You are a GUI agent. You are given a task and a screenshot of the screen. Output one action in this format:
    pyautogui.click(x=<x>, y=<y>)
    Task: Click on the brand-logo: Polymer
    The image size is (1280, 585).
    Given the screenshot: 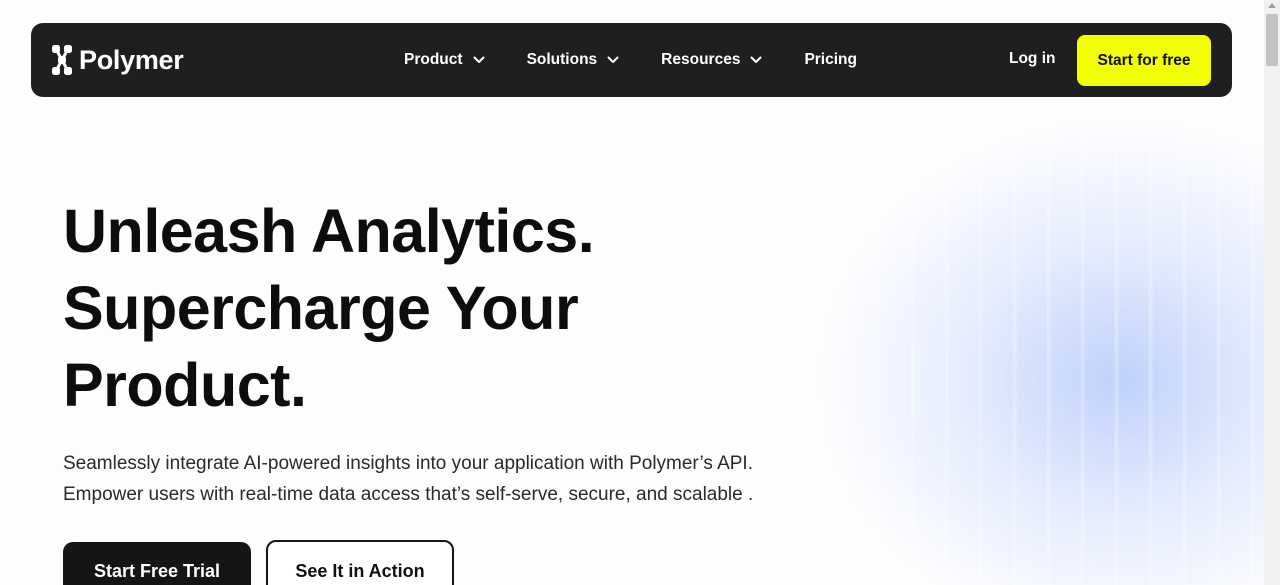 What is the action you would take?
    pyautogui.click(x=117, y=60)
    